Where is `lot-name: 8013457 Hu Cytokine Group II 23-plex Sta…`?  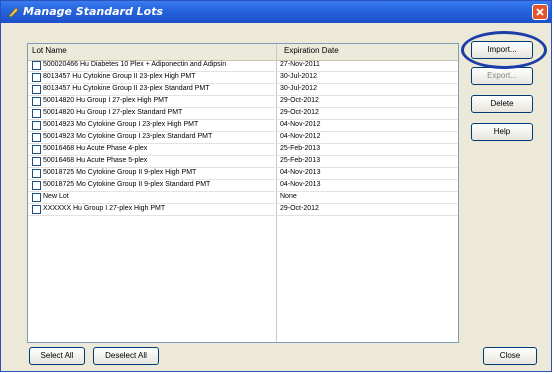 lot-name: 8013457 Hu Cytokine Group II 23-plex Sta… is located at coordinates (126, 88).